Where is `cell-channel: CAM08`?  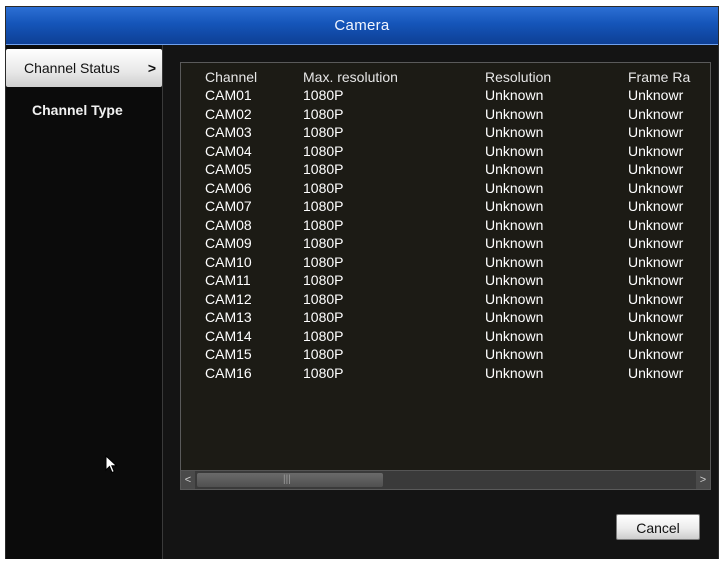 cell-channel: CAM08 is located at coordinates (228, 224).